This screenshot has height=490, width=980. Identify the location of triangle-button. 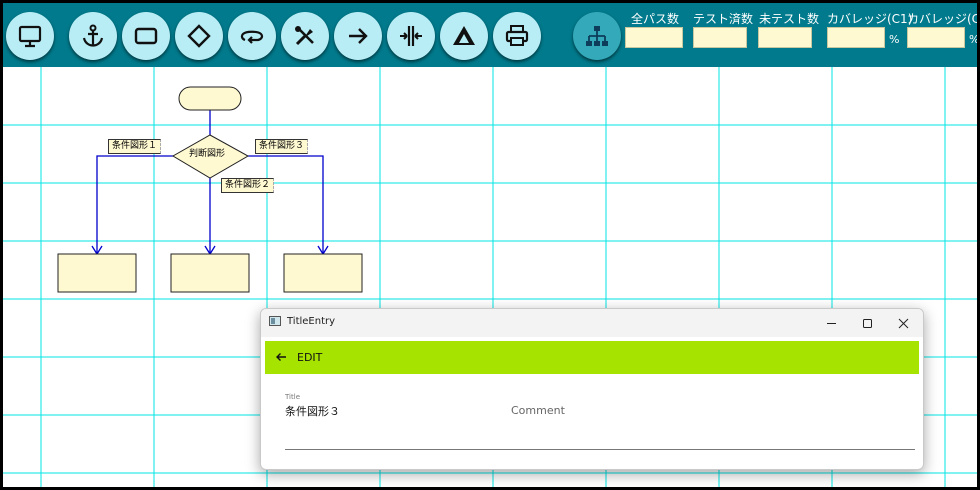
(464, 36).